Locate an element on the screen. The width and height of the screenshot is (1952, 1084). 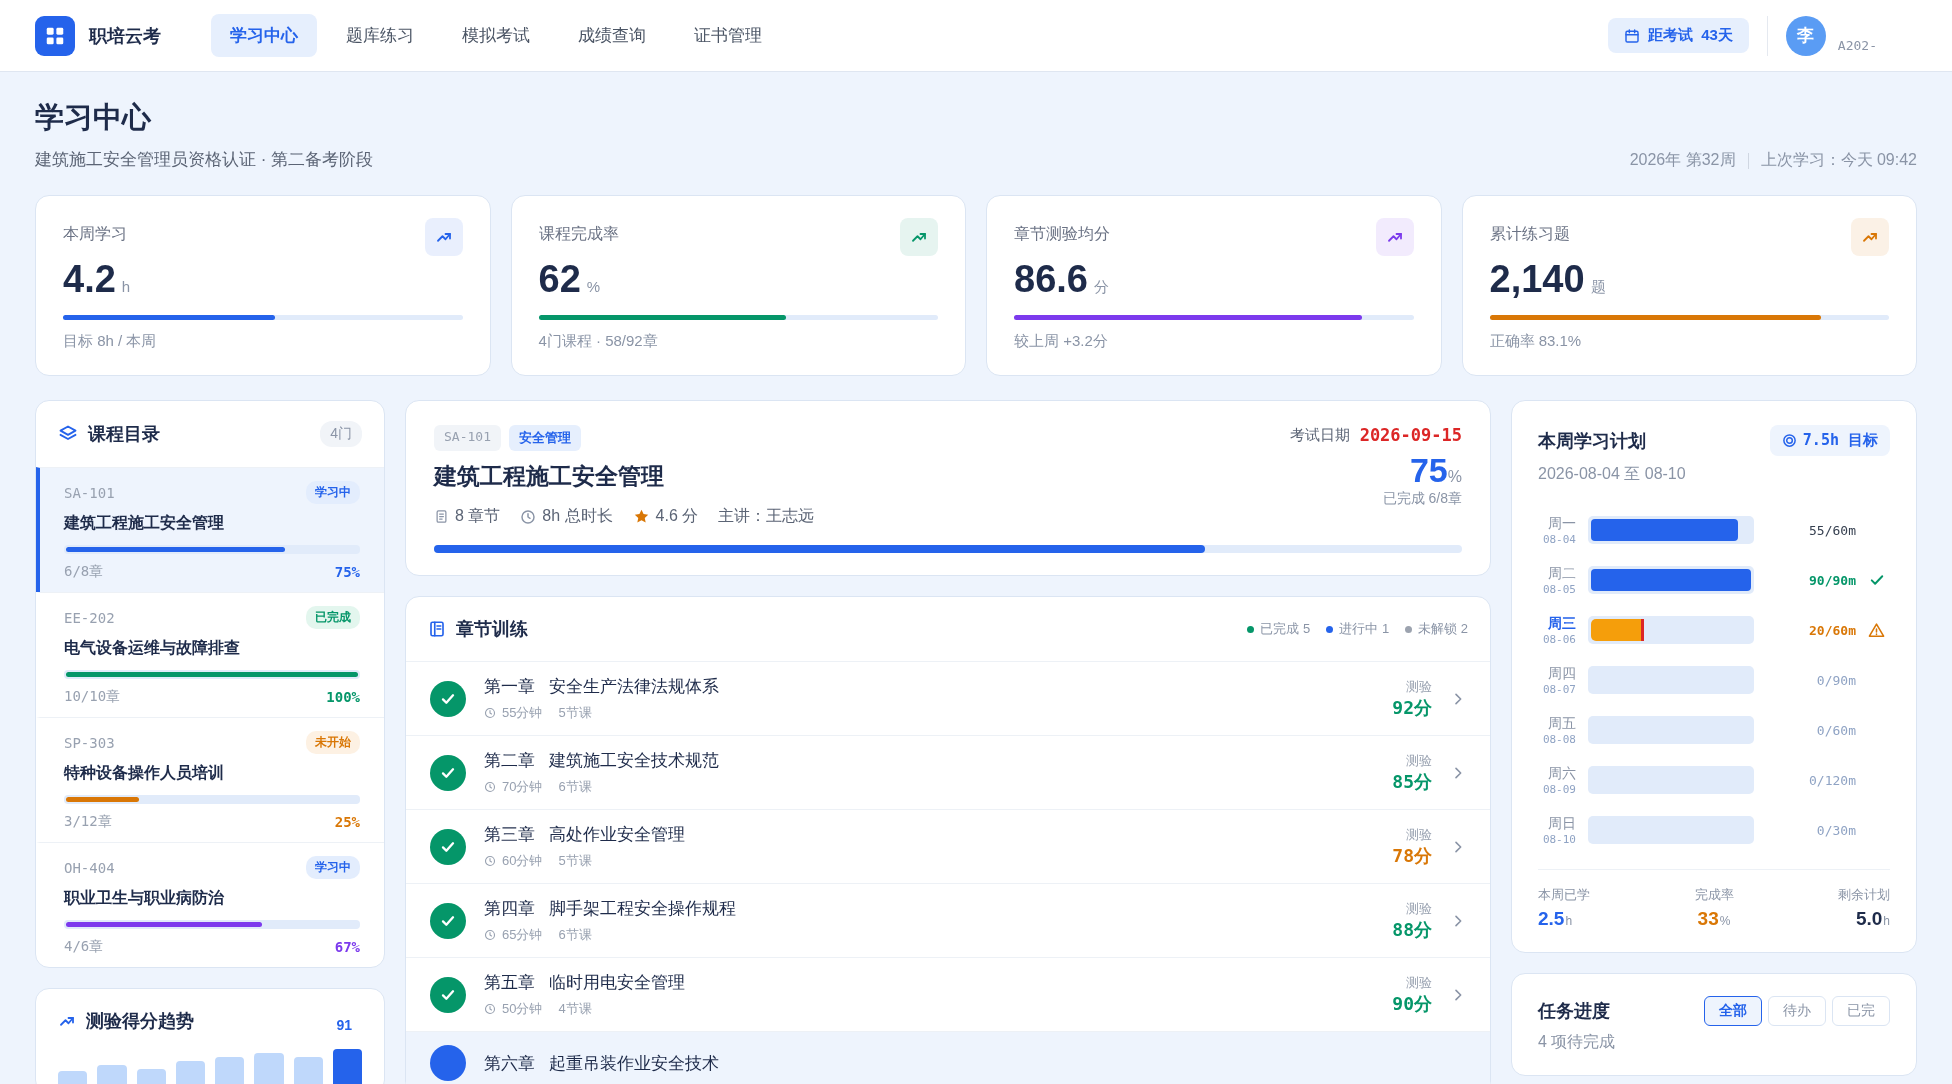
summary-value: 2.5 is located at coordinates (1551, 919).